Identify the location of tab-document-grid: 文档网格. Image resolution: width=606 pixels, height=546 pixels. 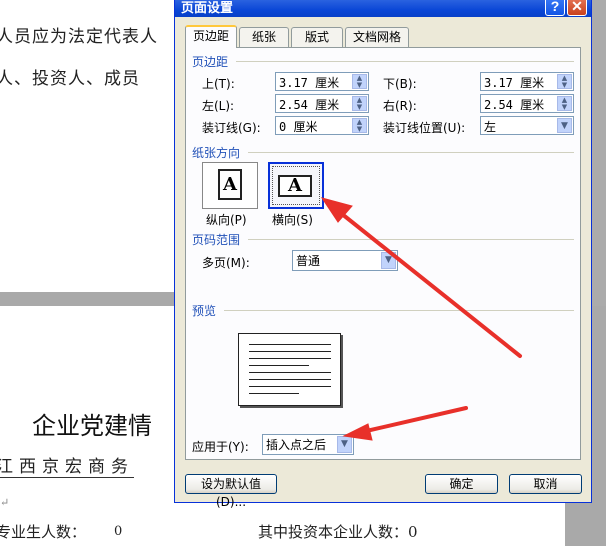
(377, 37).